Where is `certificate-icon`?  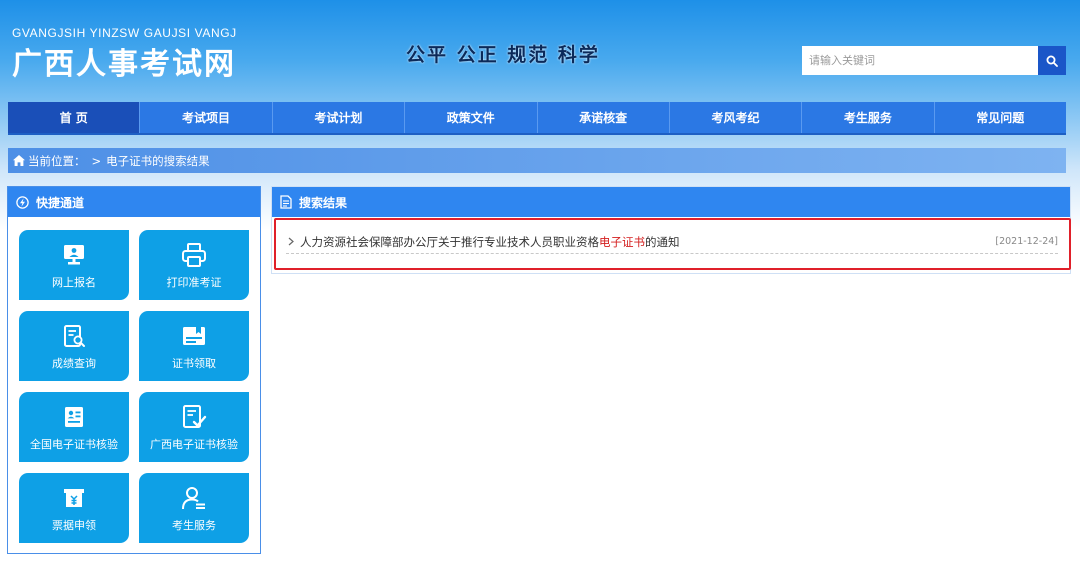 certificate-icon is located at coordinates (194, 336).